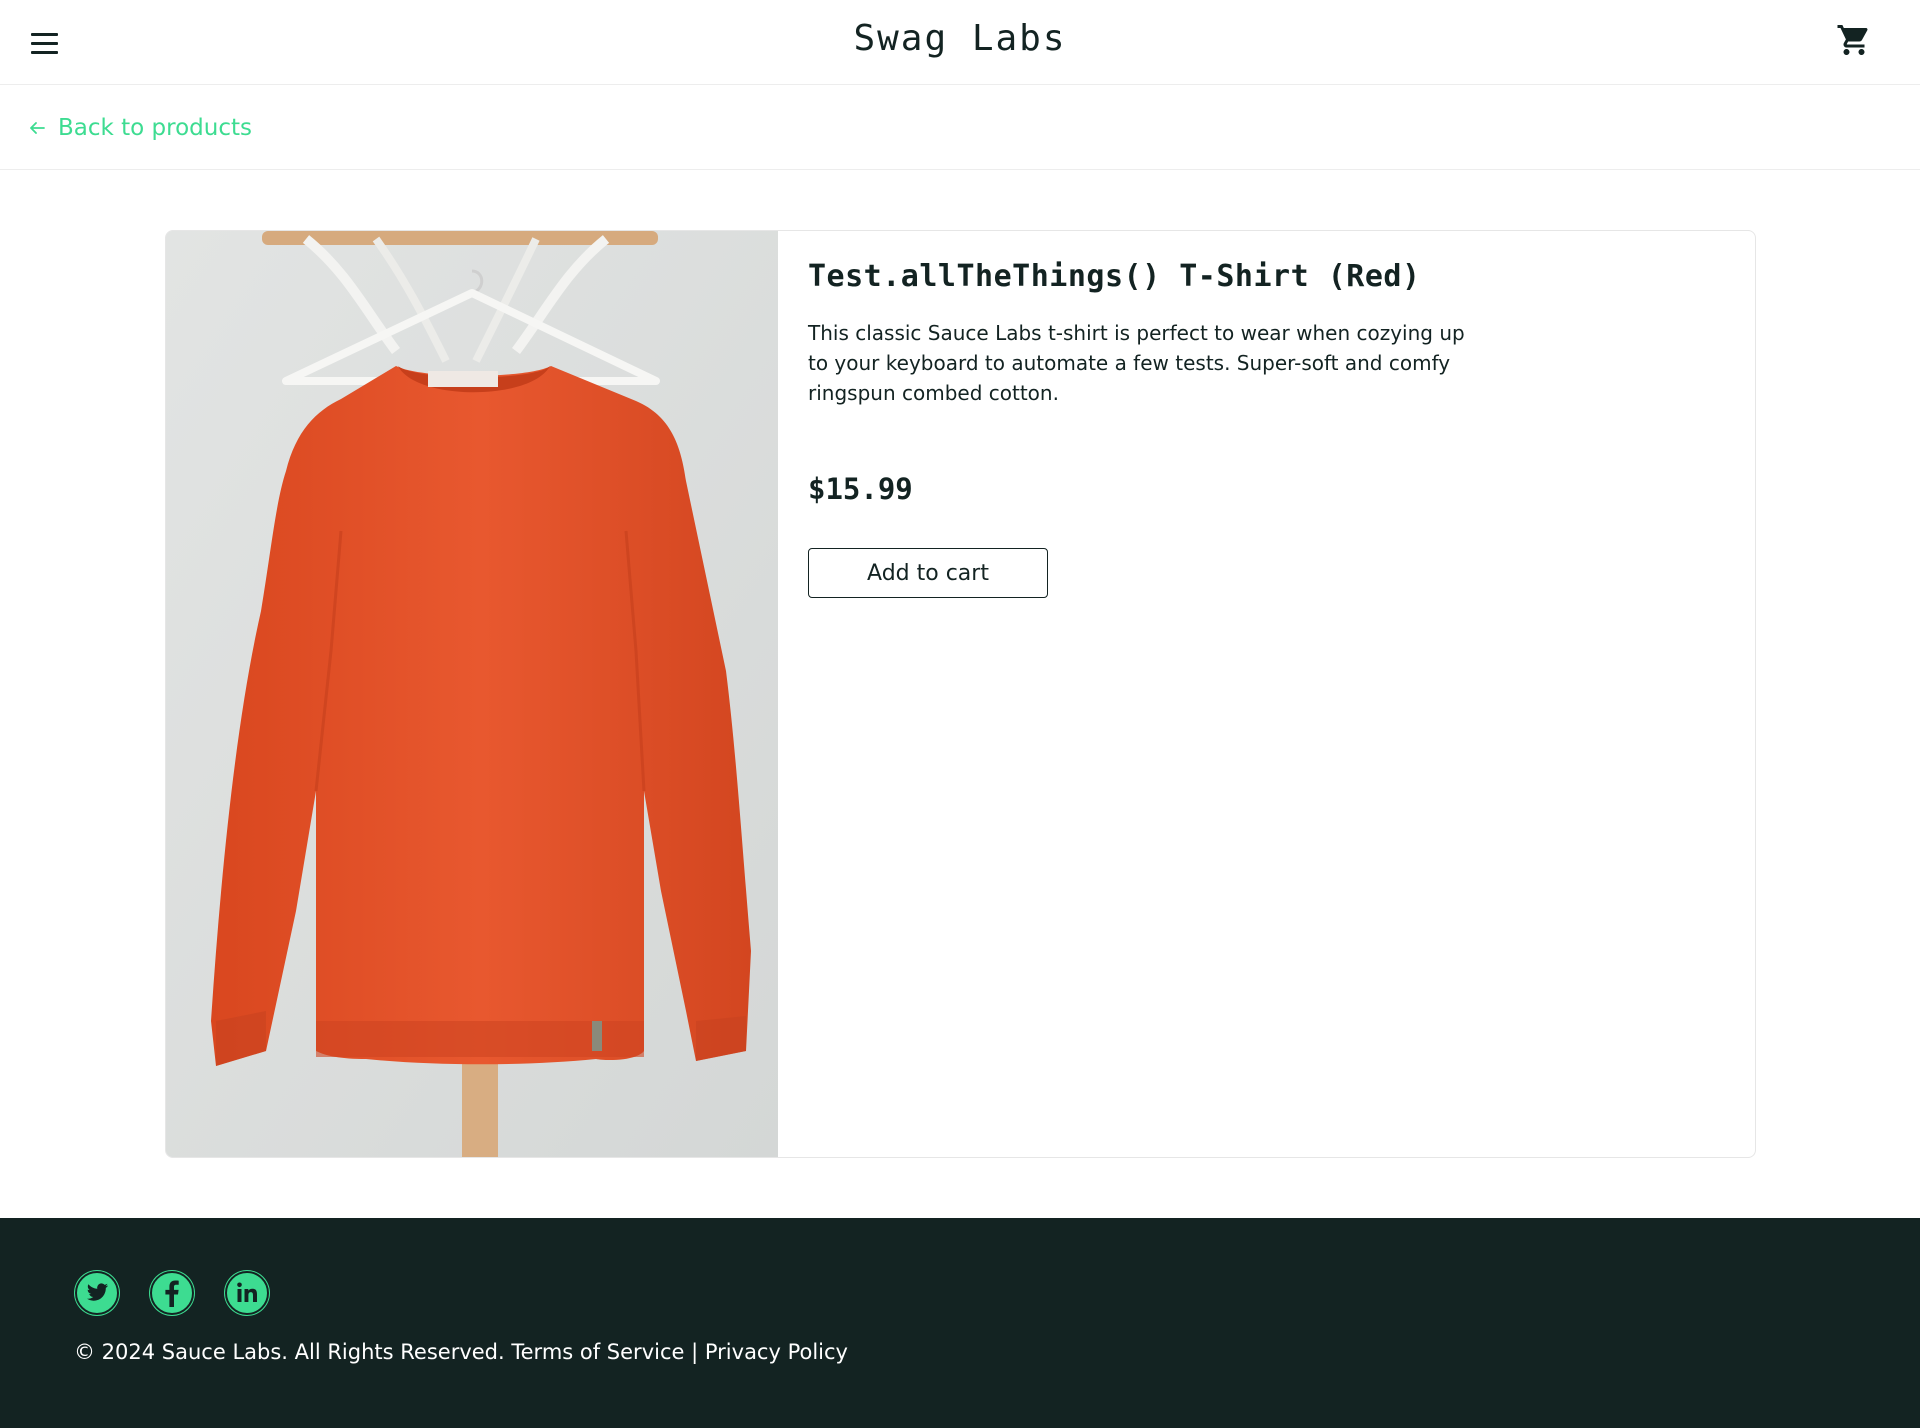  What do you see at coordinates (960, 127) in the screenshot?
I see `secondary-header: Back to products` at bounding box center [960, 127].